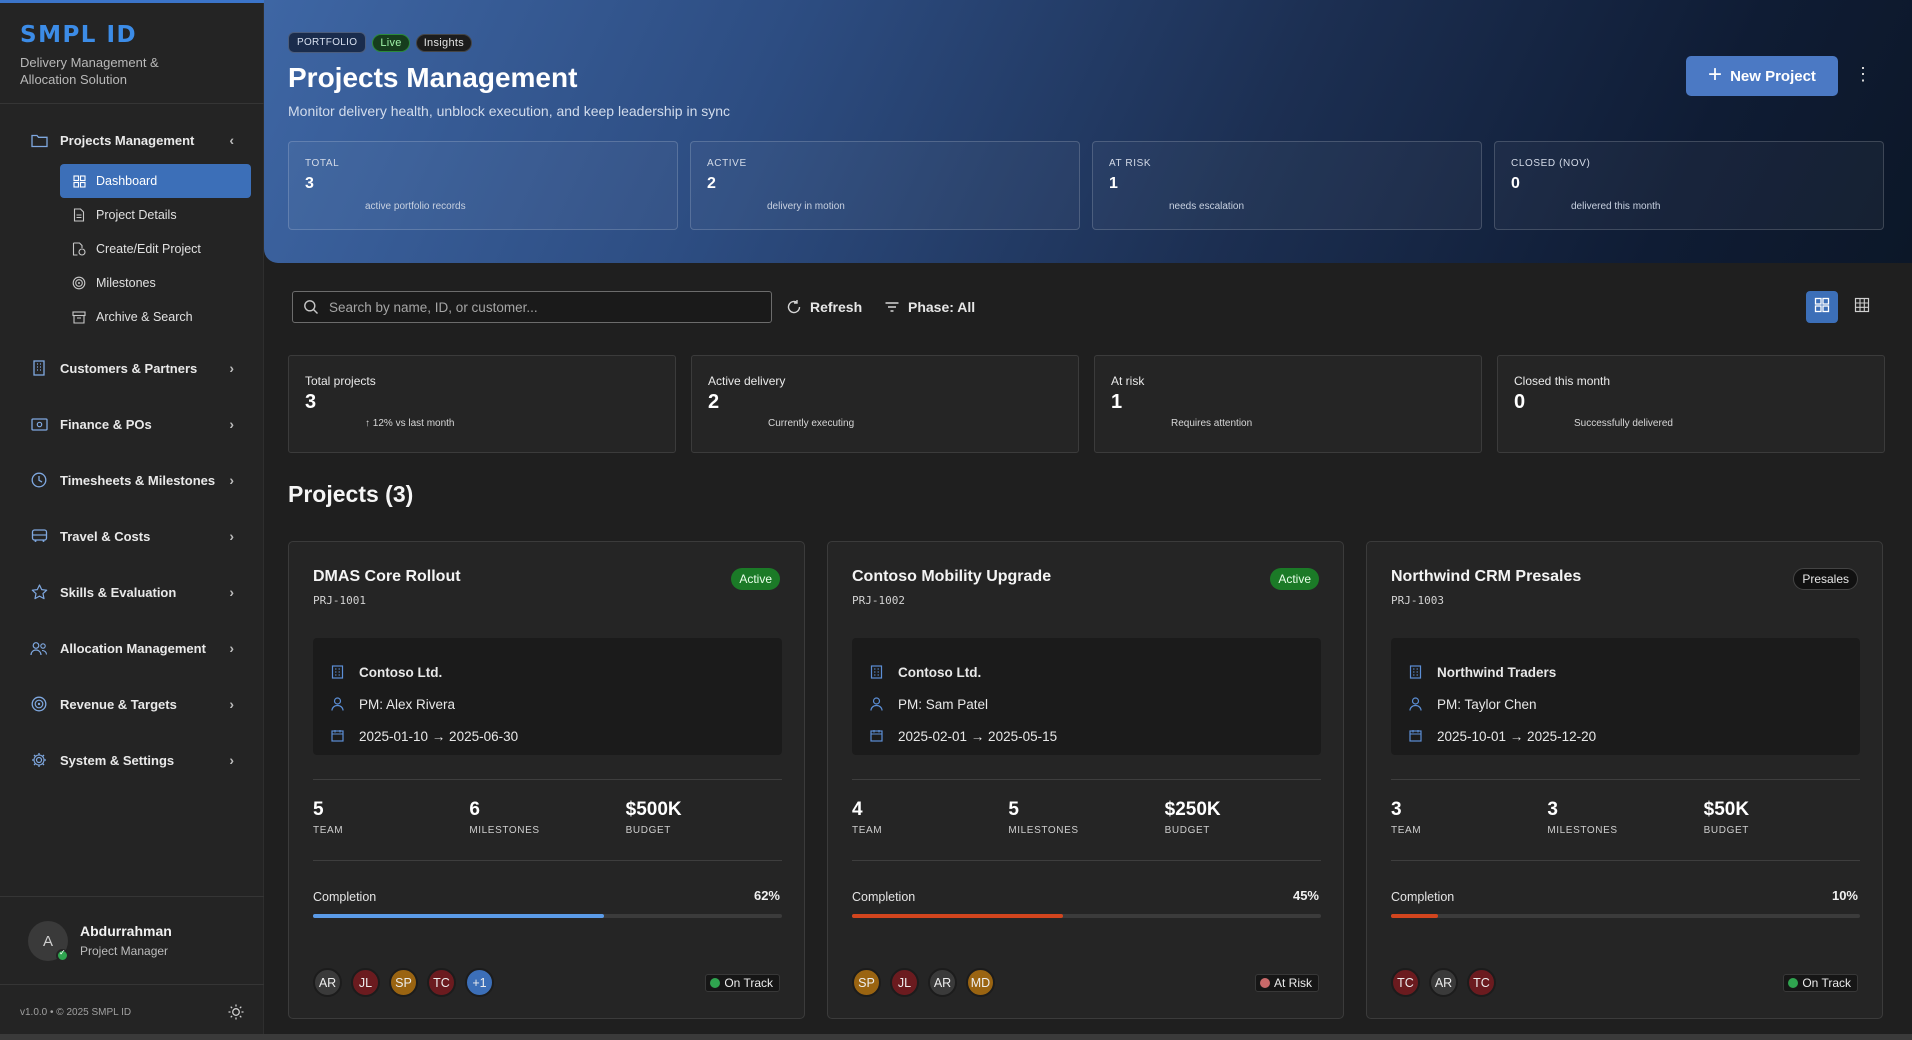 This screenshot has width=1912, height=1040. What do you see at coordinates (155, 215) in the screenshot?
I see `sidebar-subitem-project-details: Project Details` at bounding box center [155, 215].